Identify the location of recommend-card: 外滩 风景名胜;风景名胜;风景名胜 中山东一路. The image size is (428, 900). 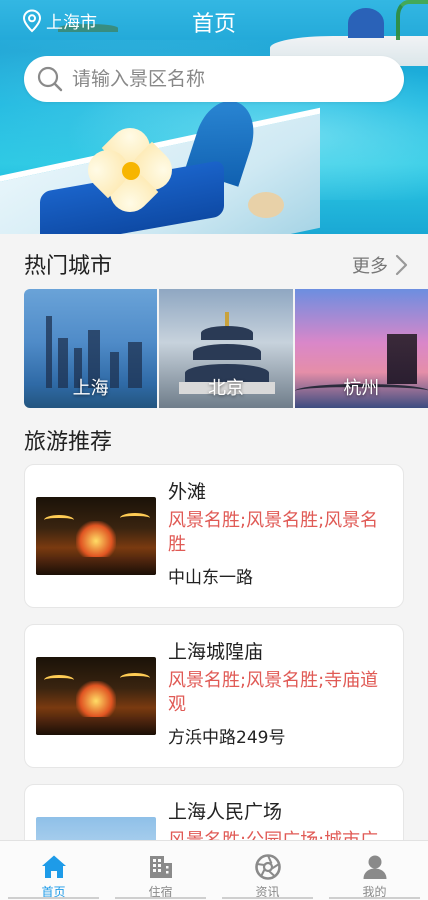
(214, 536).